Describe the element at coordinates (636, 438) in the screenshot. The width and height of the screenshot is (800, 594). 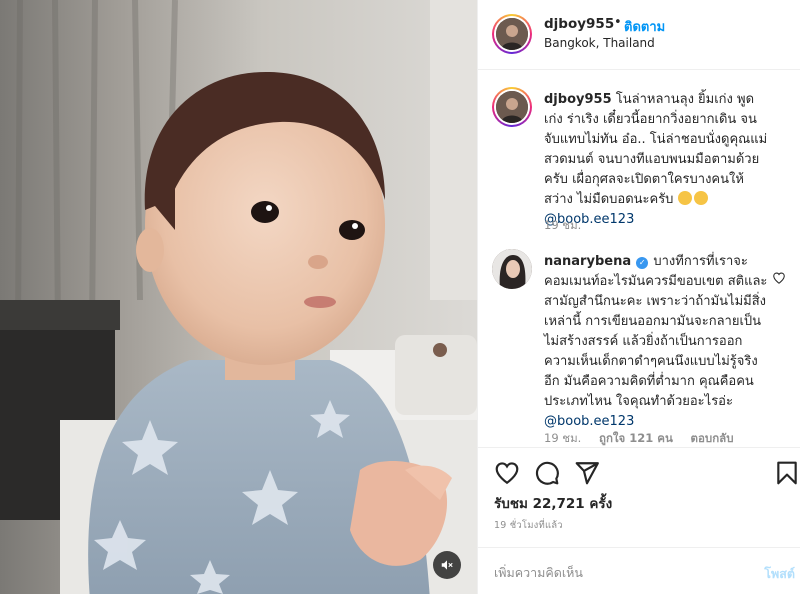
I see `comment-likes-count: ถูกใจ 121 คน` at that location.